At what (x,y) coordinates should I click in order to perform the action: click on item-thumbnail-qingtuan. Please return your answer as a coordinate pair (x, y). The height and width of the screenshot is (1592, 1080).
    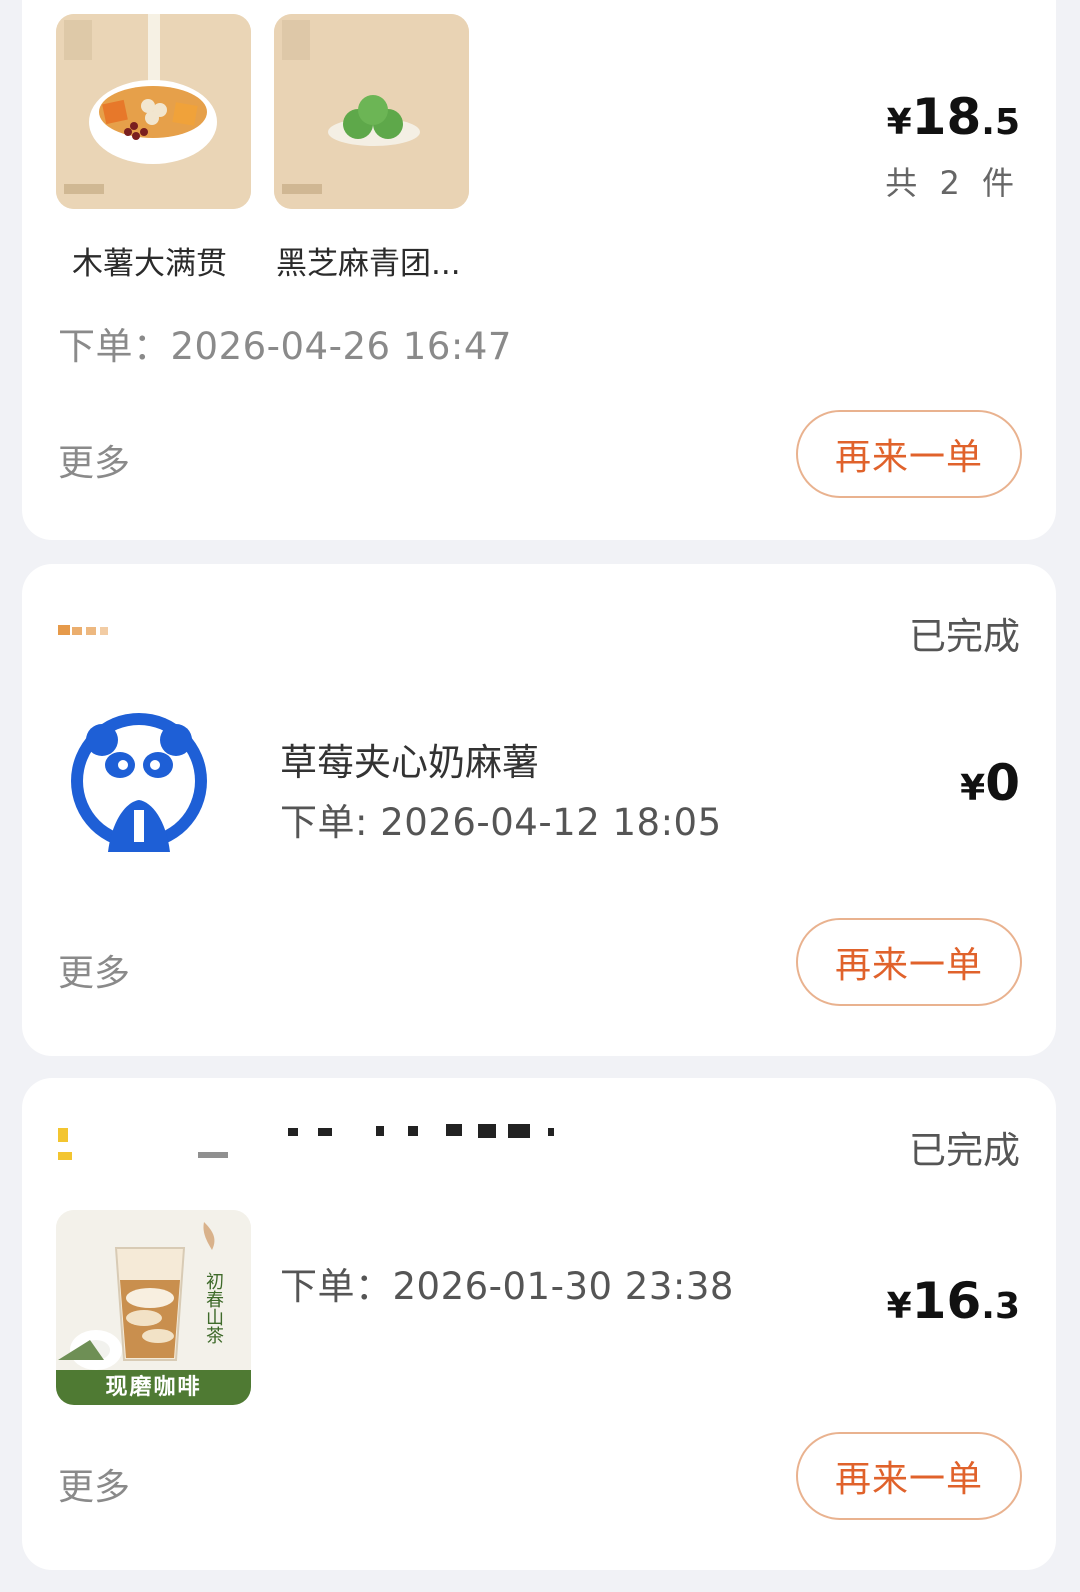
    Looking at the image, I should click on (371, 111).